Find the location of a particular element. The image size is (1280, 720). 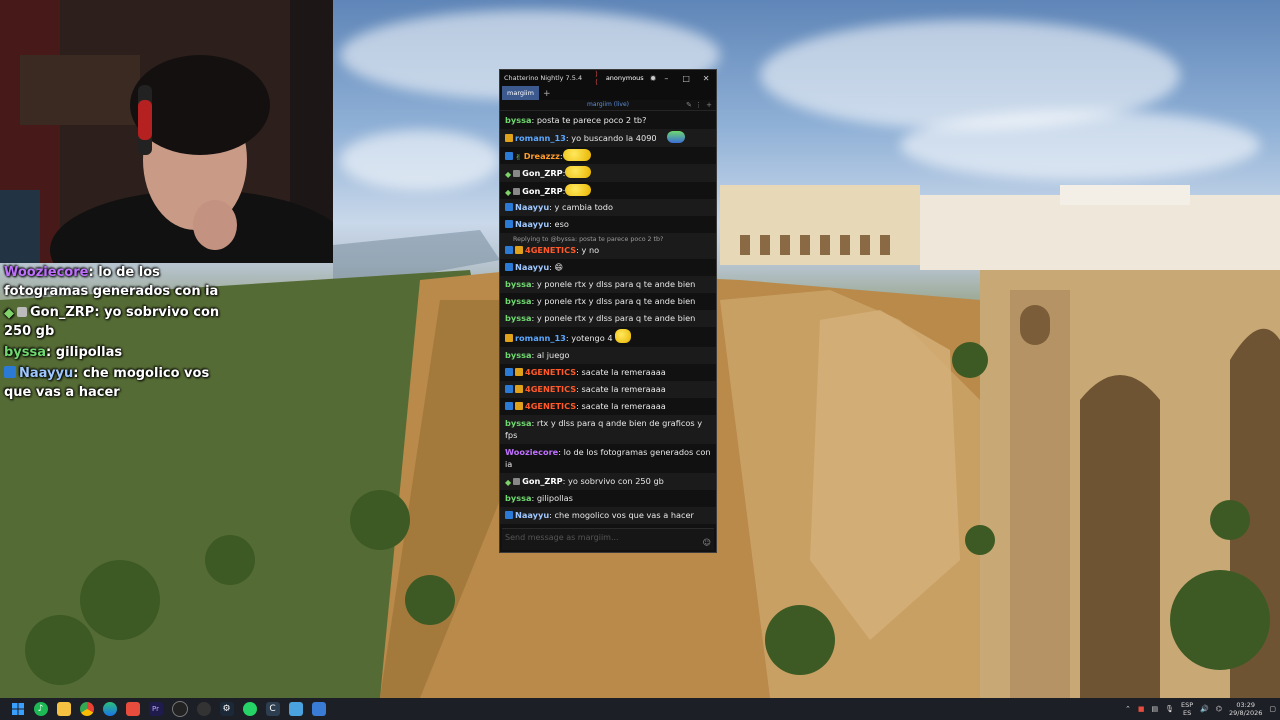

microphone-icon: 🎙 is located at coordinates (1169, 709).